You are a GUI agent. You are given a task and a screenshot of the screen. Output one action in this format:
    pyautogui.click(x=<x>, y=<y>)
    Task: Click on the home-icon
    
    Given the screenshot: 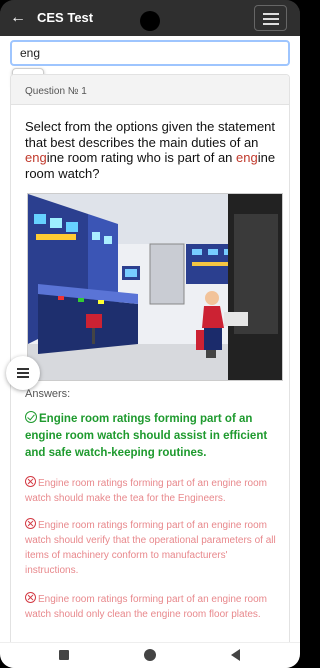 What is the action you would take?
    pyautogui.click(x=150, y=655)
    